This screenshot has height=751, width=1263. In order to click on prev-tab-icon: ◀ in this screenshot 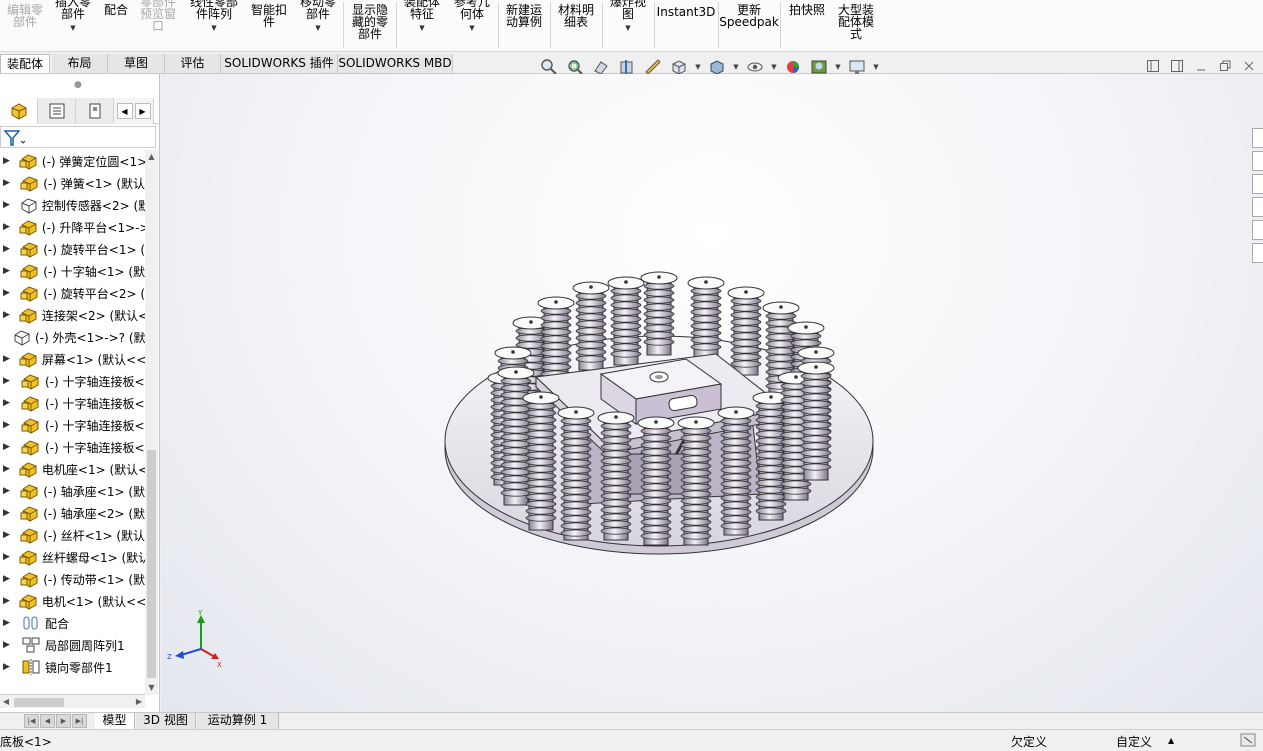, I will do `click(47, 721)`.